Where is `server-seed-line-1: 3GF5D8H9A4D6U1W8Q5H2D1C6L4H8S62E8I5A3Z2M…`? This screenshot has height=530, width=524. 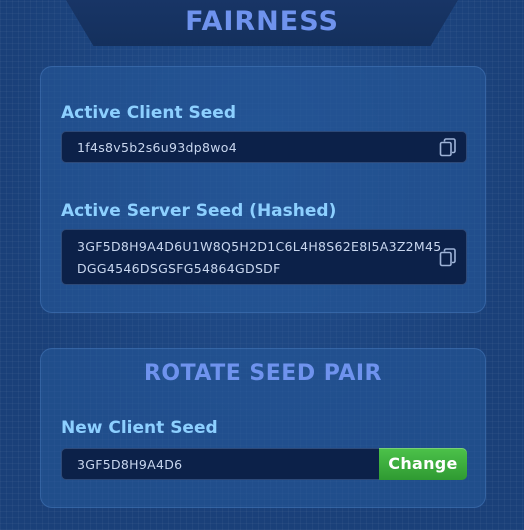
server-seed-line-1: 3GF5D8H9A4D6U1W8Q5H2D1C6L4H8S62E8I5A3Z2M… is located at coordinates (259, 246).